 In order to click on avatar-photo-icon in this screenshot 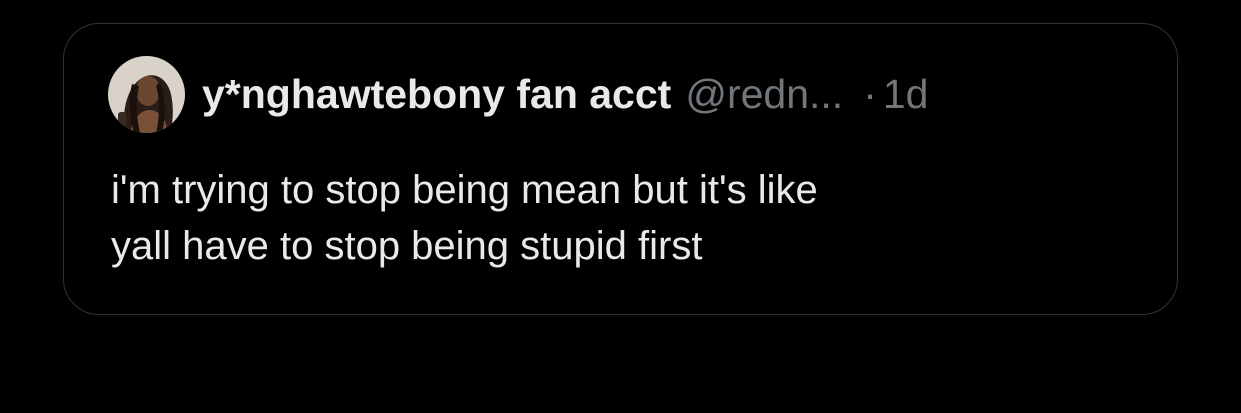, I will do `click(146, 94)`.